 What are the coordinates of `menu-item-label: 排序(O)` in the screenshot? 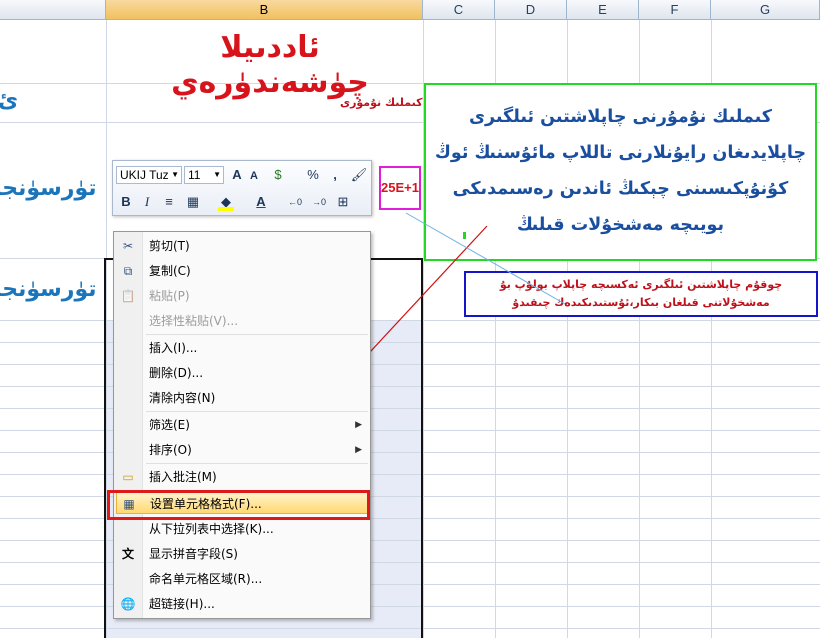 It's located at (170, 450).